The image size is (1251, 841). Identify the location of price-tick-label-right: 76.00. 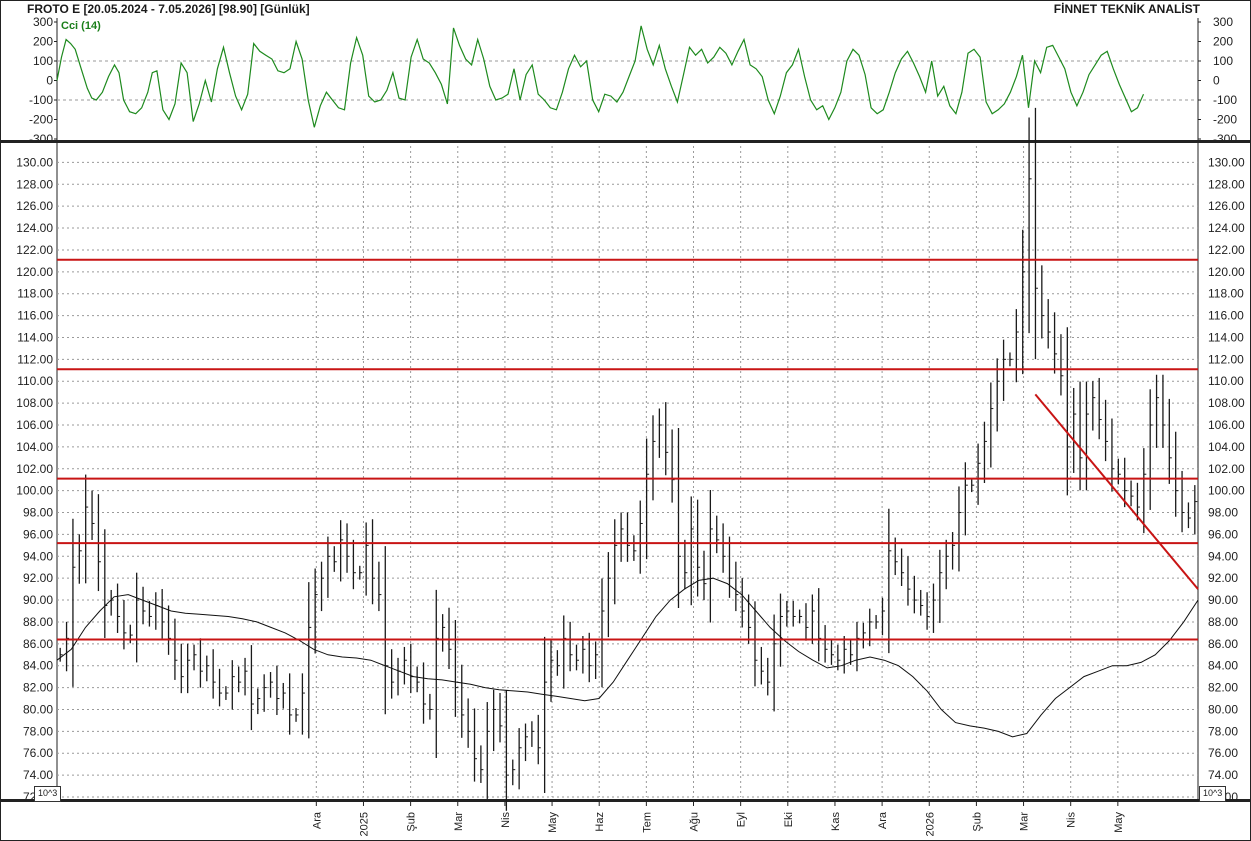
(1223, 753).